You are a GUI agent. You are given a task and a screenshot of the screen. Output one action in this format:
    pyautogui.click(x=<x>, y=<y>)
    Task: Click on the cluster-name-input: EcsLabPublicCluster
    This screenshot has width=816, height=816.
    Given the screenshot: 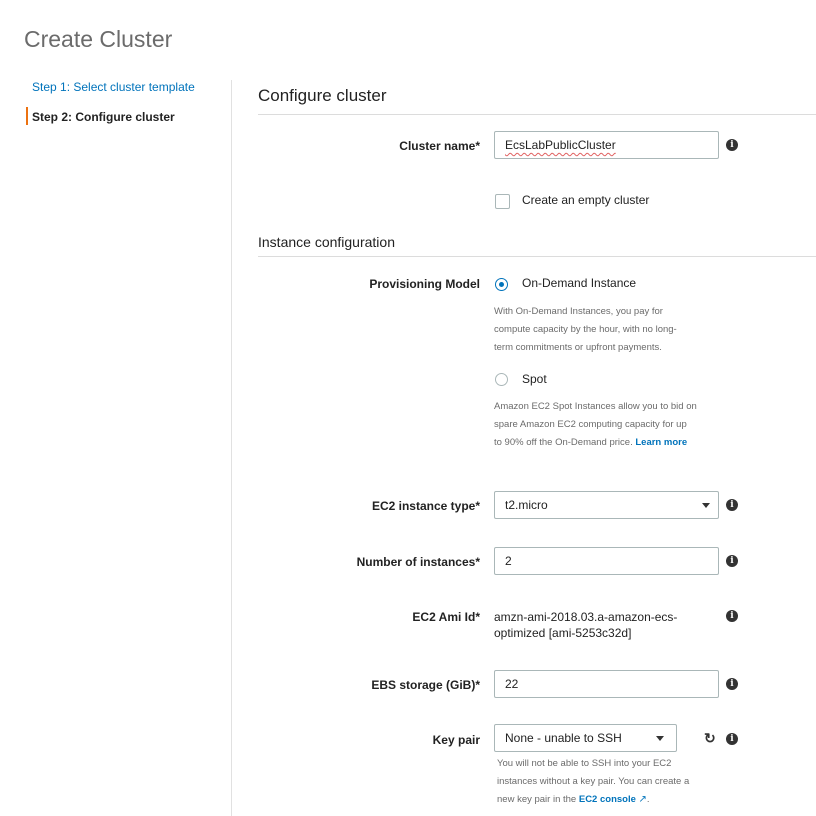 What is the action you would take?
    pyautogui.click(x=606, y=145)
    